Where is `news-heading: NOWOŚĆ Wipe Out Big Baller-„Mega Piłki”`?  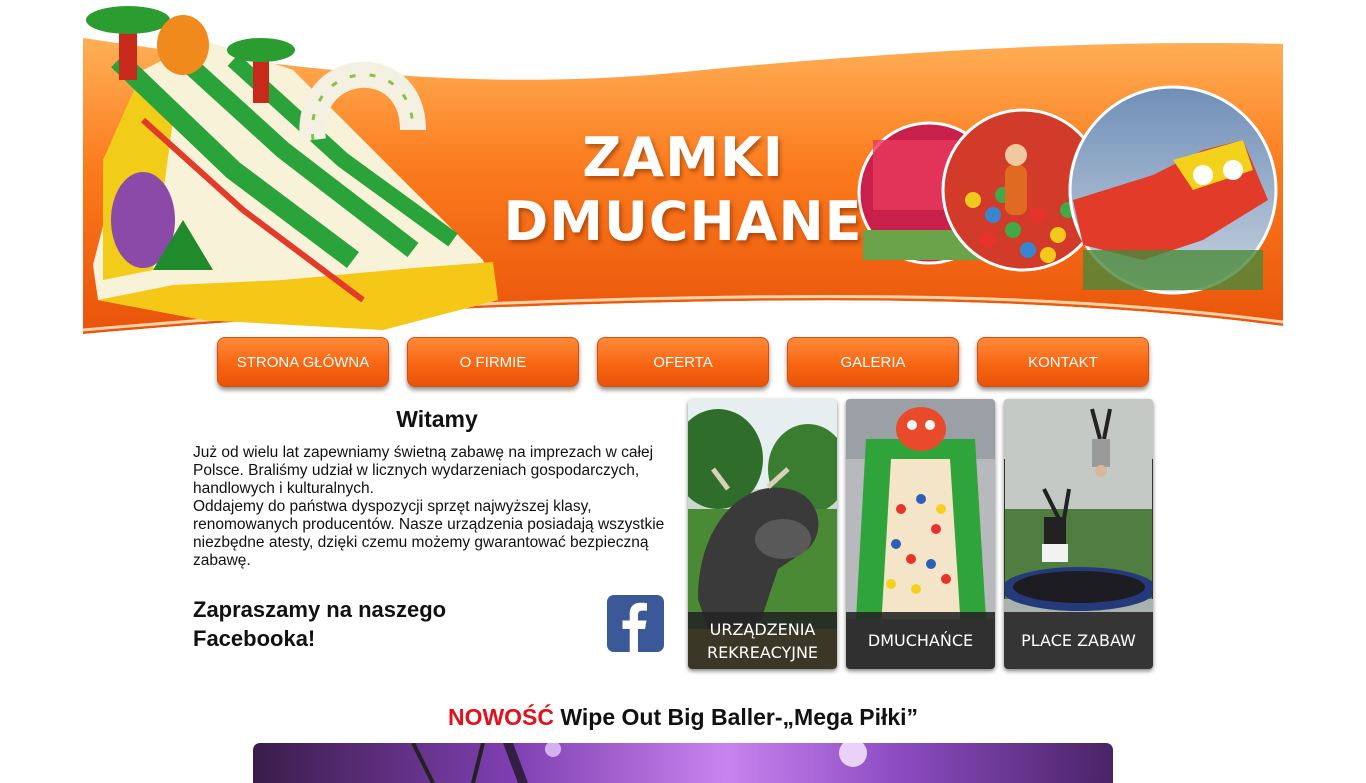 news-heading: NOWOŚĆ Wipe Out Big Baller-„Mega Piłki” is located at coordinates (683, 717).